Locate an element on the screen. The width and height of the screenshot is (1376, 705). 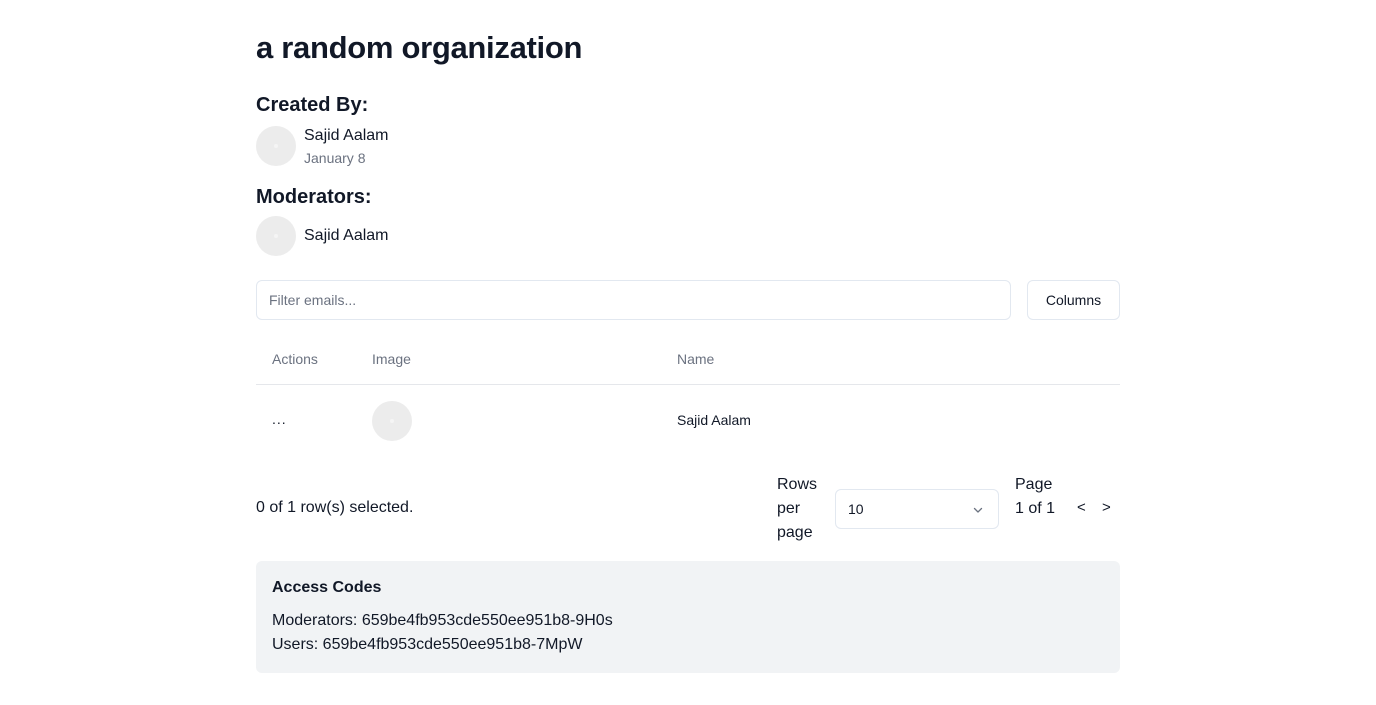
creator-date: January 8 is located at coordinates (335, 158).